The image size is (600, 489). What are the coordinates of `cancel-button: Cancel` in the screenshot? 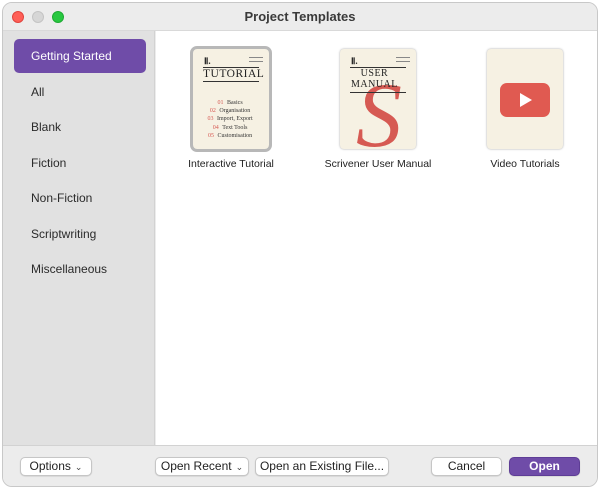 It's located at (466, 466).